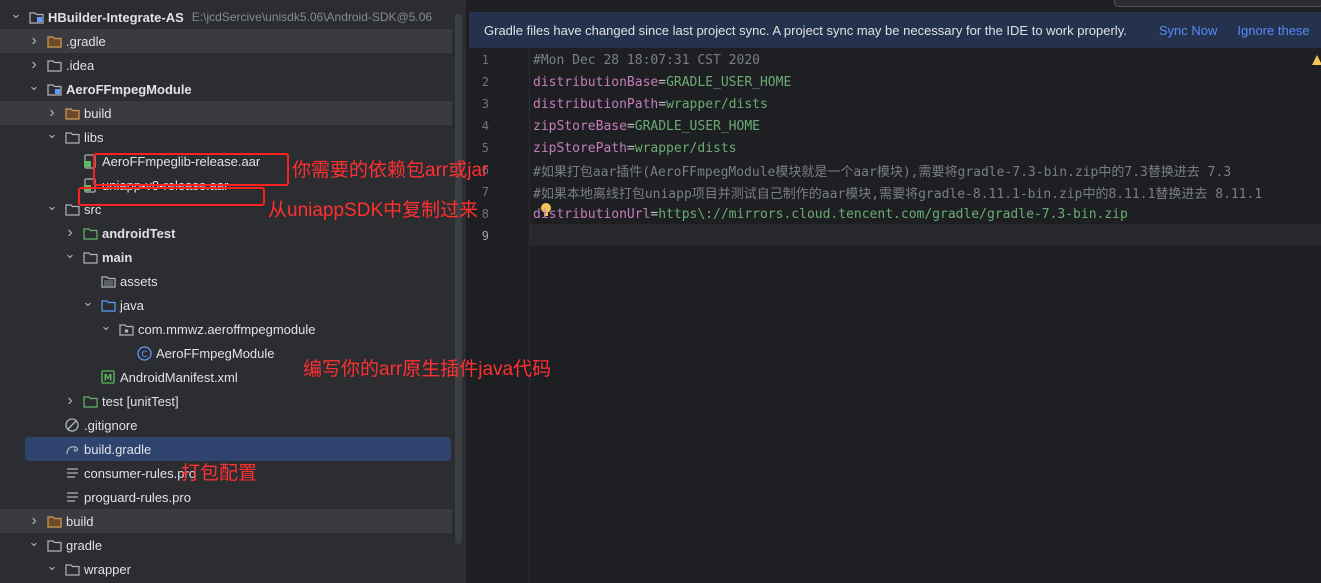 The height and width of the screenshot is (583, 1321). Describe the element at coordinates (226, 545) in the screenshot. I see `tree-item: ⌄ gradle` at that location.